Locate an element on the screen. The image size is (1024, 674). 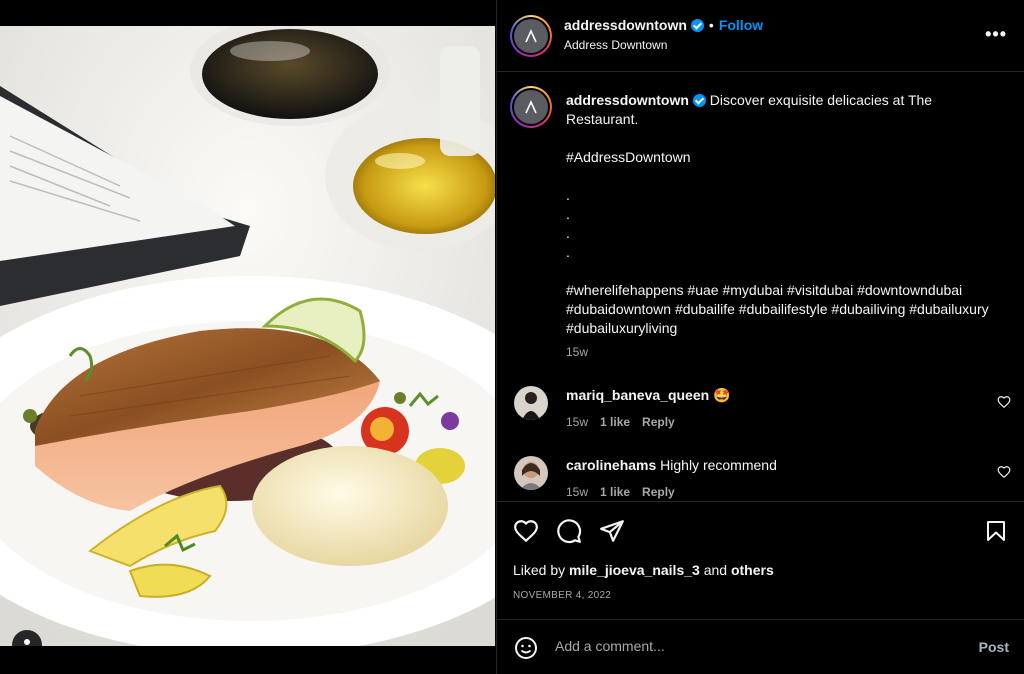
comment-input is located at coordinates (745, 646).